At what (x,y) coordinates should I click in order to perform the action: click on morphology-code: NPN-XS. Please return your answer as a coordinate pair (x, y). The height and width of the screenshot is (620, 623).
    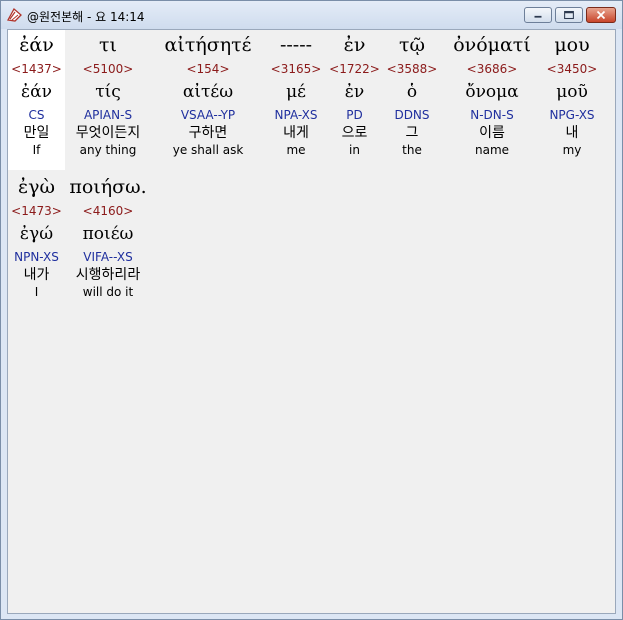
    Looking at the image, I should click on (36, 257).